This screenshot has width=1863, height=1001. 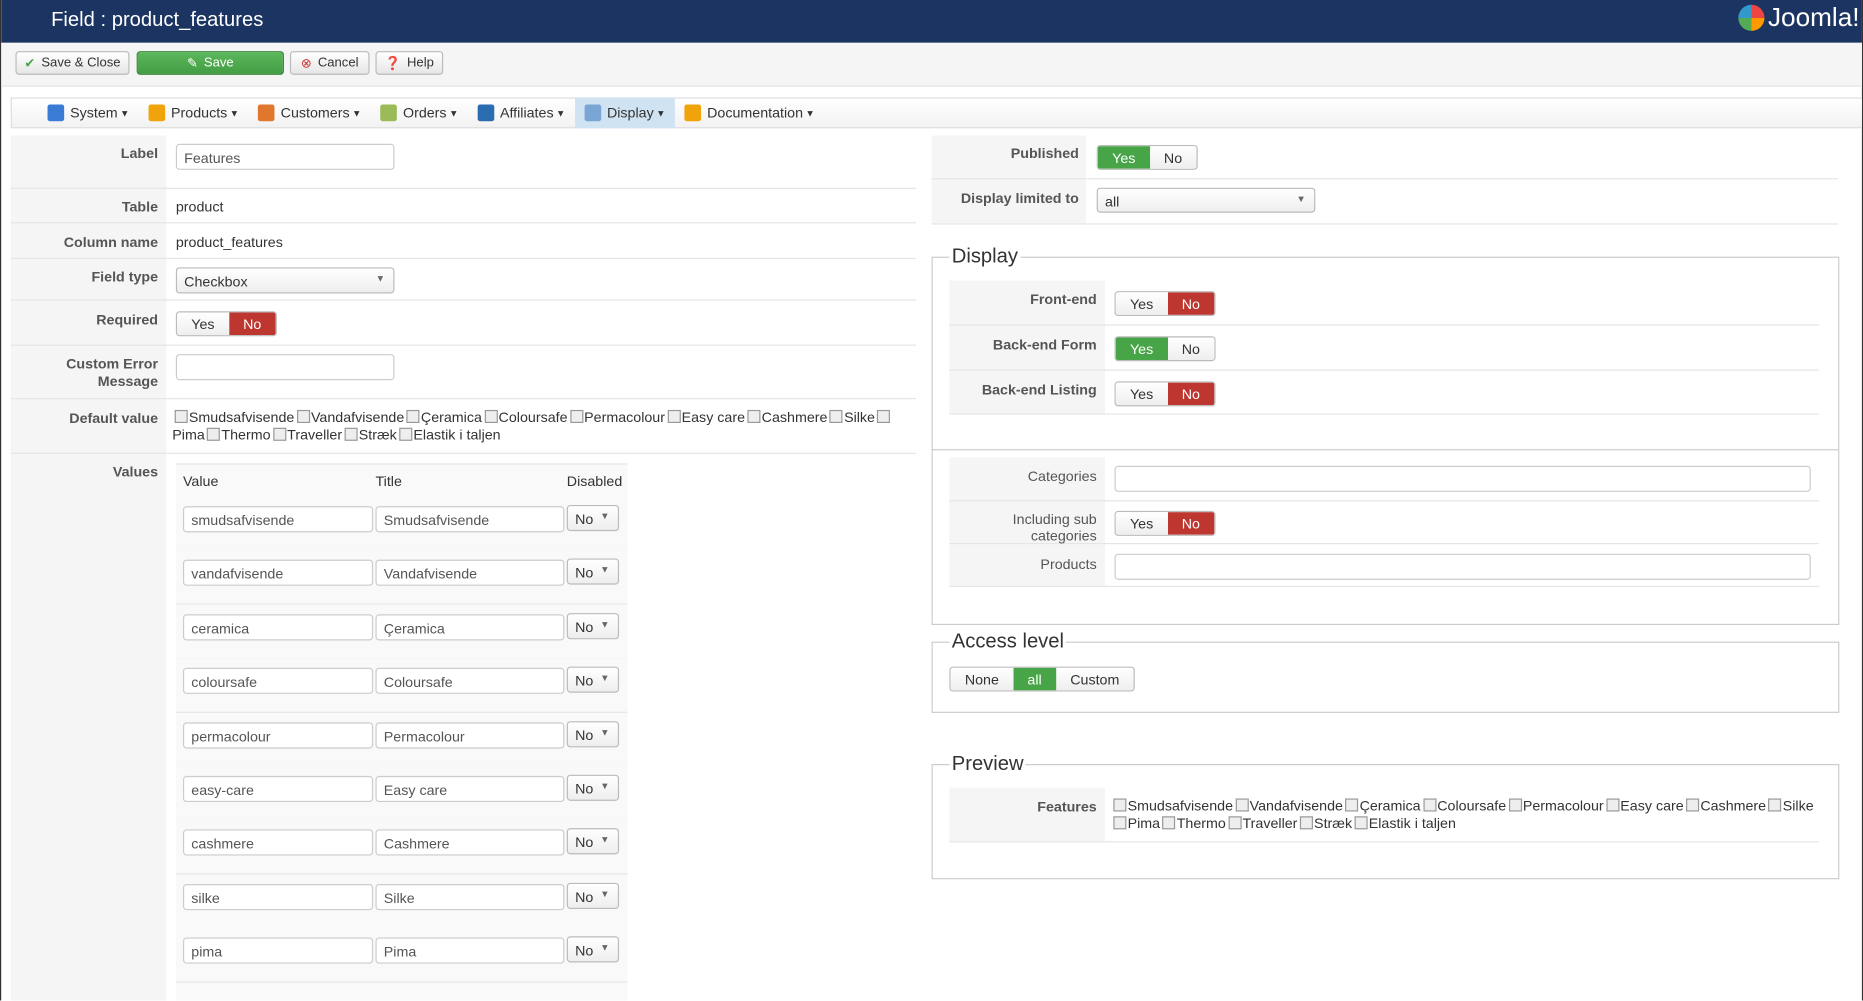 I want to click on value-input: coloursafe, so click(x=278, y=681).